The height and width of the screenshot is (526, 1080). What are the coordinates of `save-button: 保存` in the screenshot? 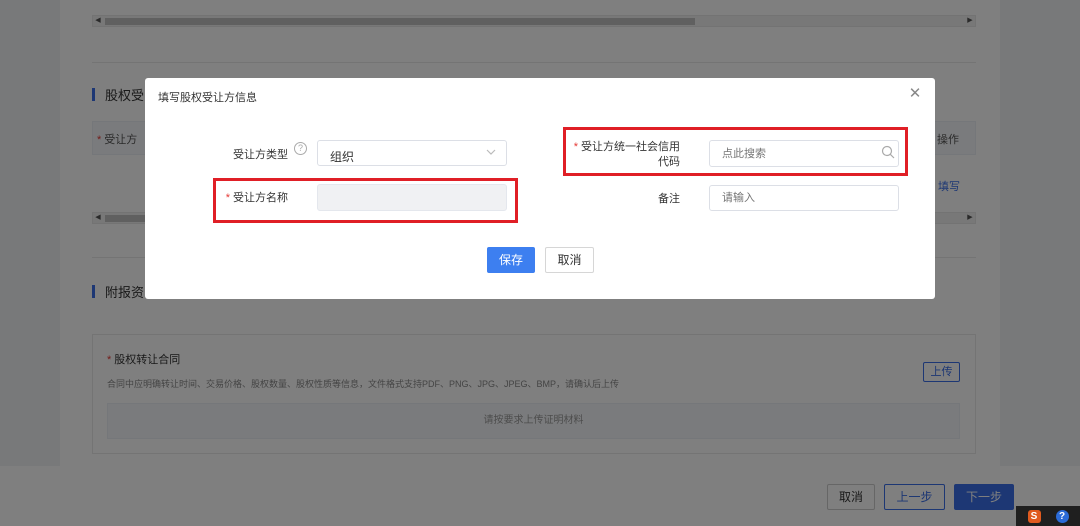 It's located at (511, 260).